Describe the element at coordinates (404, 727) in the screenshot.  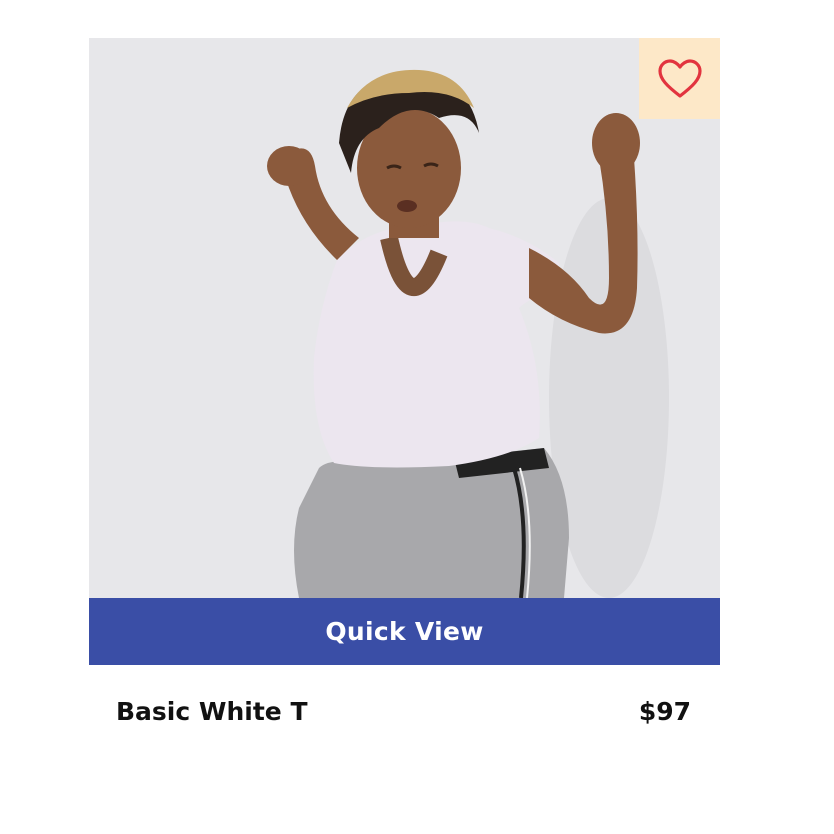
I see `product-info-row: Basic White T $97` at that location.